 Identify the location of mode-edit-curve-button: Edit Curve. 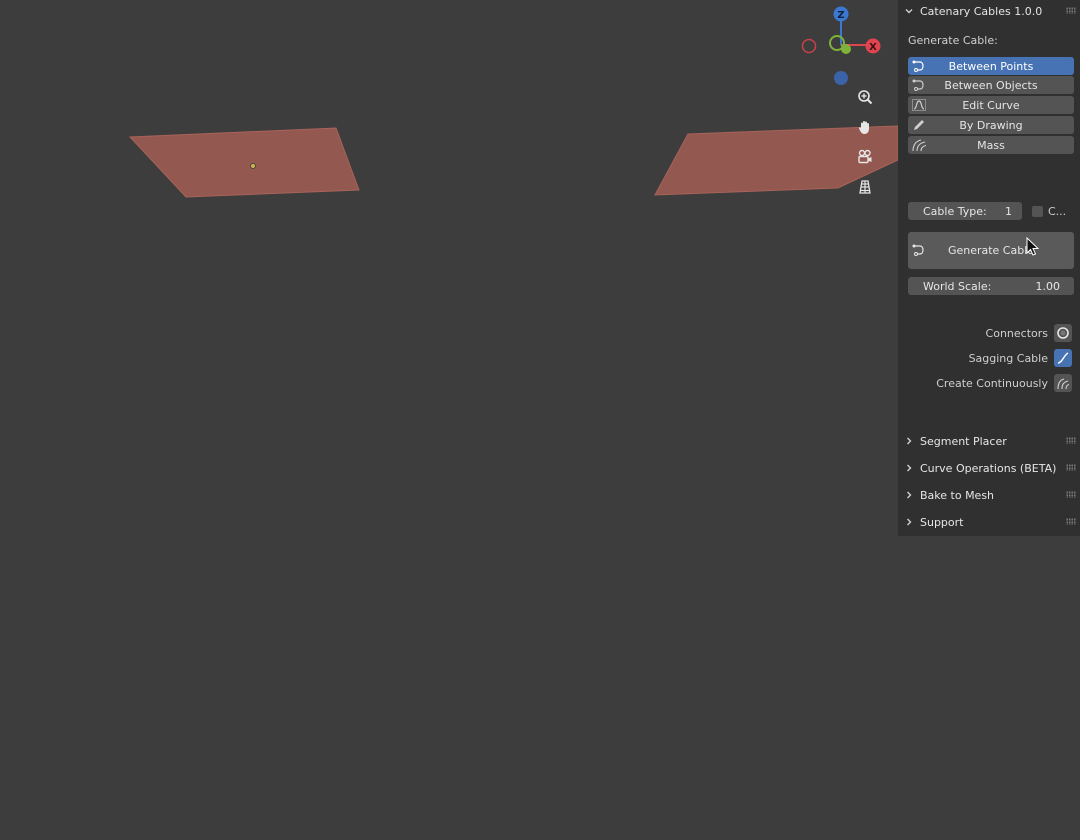
(991, 105).